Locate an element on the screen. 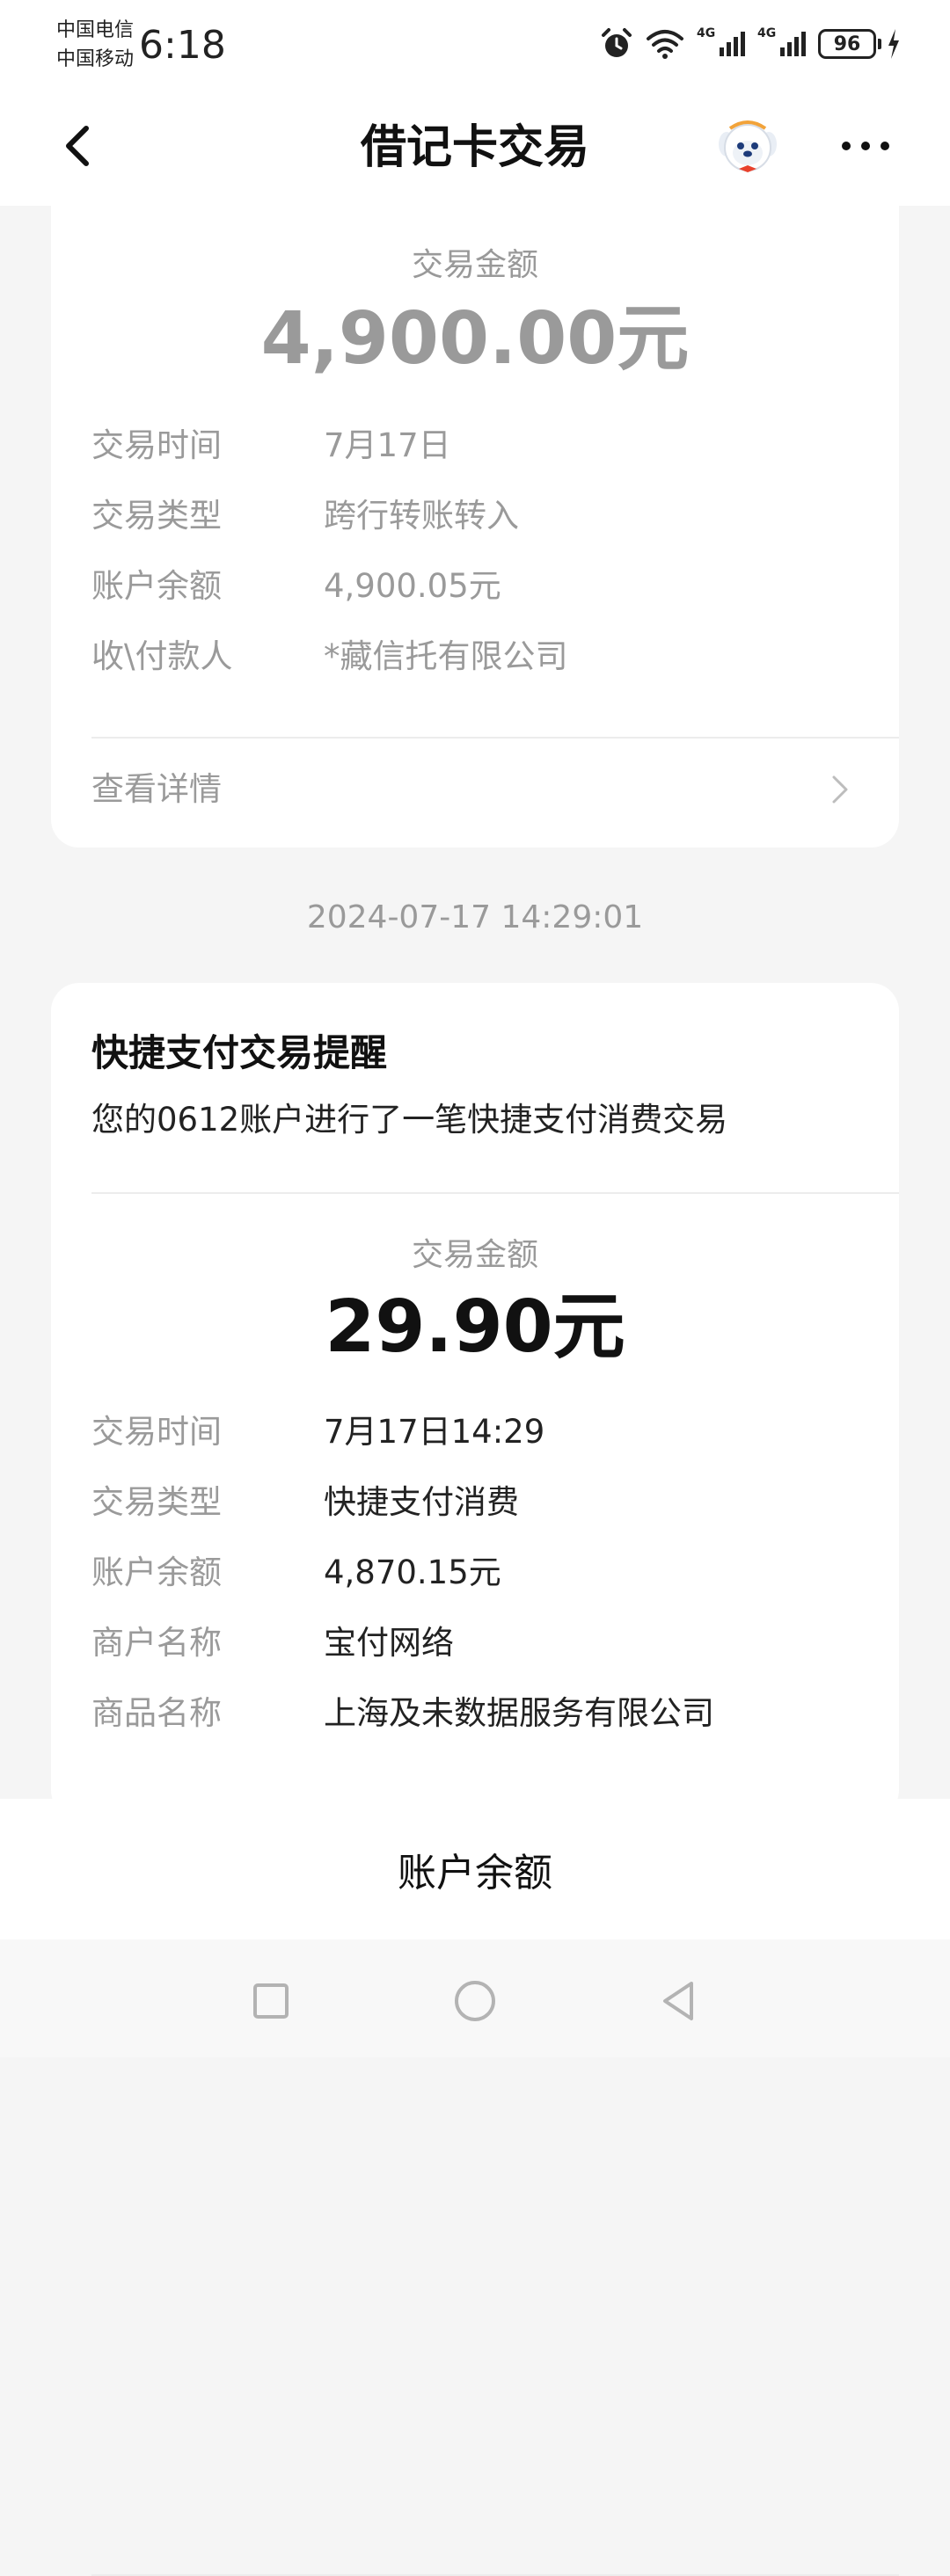 The image size is (950, 2576). info-value: 7月17日 is located at coordinates (387, 445).